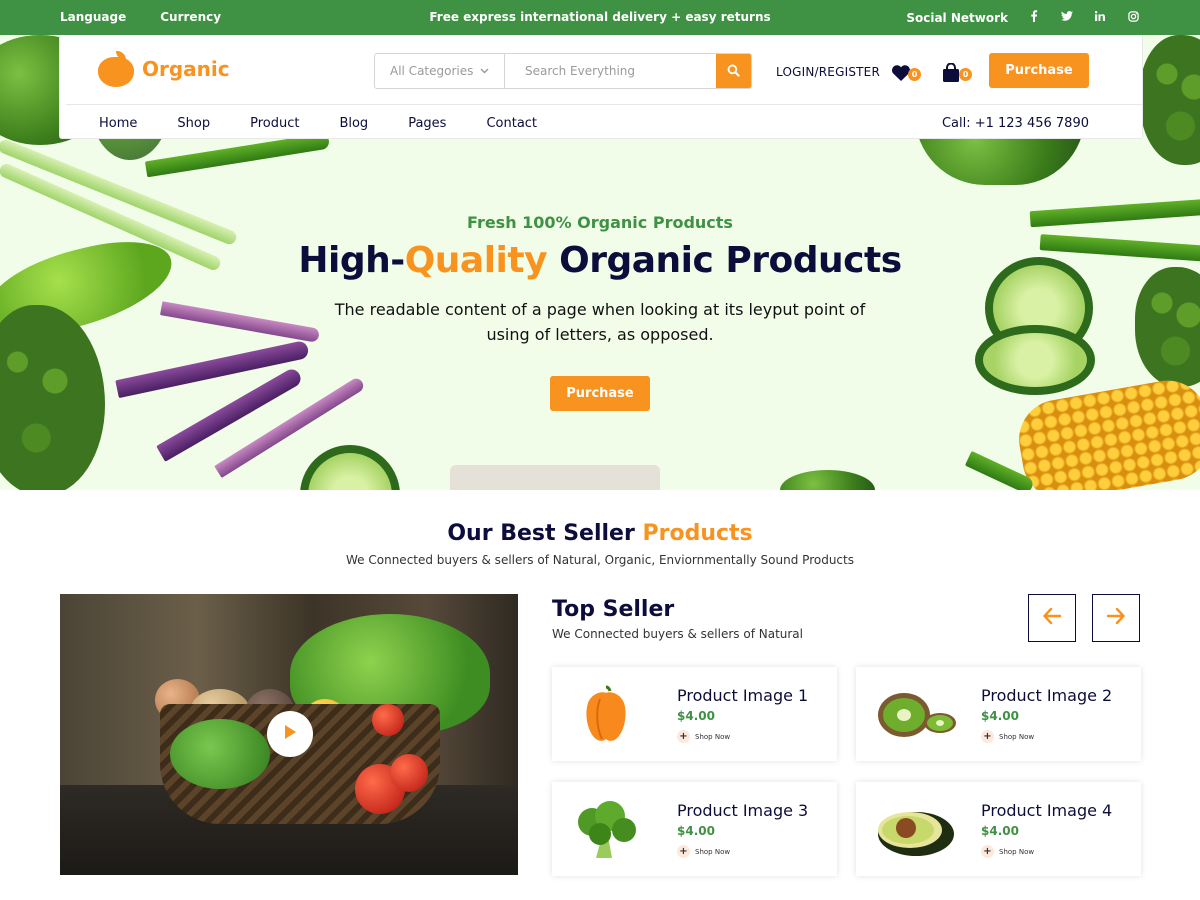 Image resolution: width=1200 pixels, height=900 pixels. Describe the element at coordinates (186, 69) in the screenshot. I see `logo-text: Organic` at that location.